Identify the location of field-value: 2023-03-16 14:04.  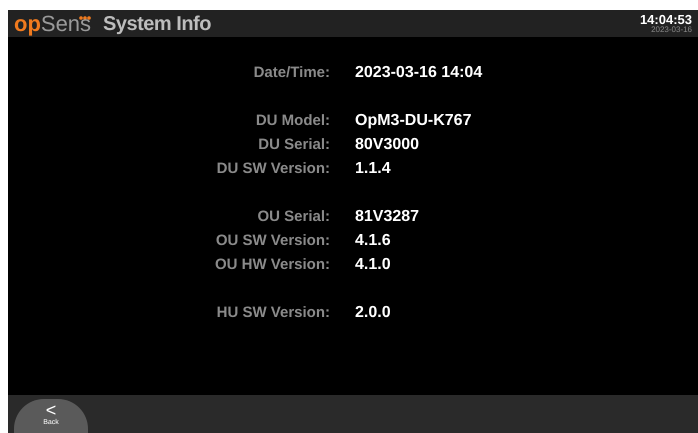
(418, 73).